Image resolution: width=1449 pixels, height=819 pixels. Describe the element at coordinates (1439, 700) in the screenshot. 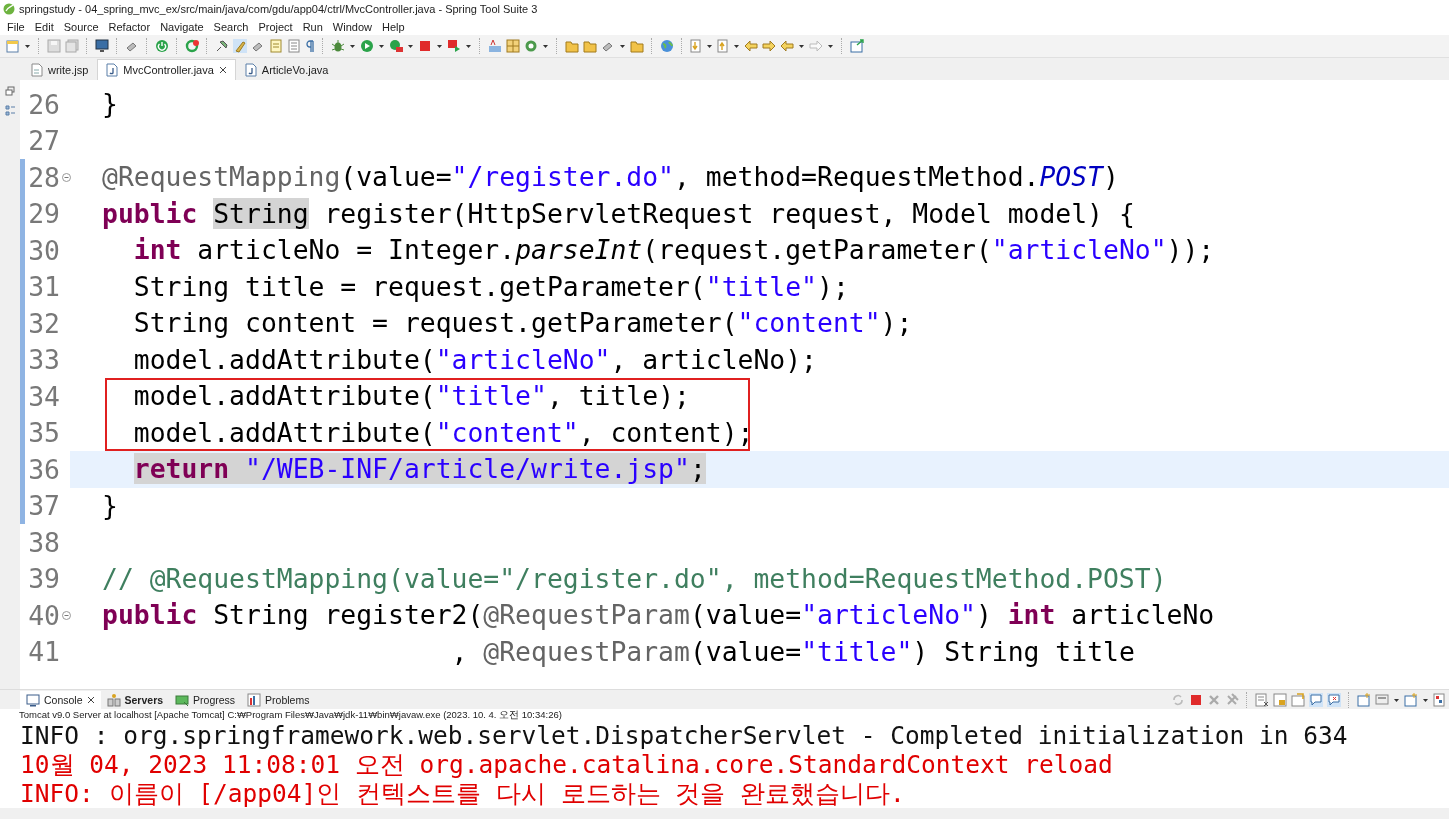

I see `palette-icon` at that location.